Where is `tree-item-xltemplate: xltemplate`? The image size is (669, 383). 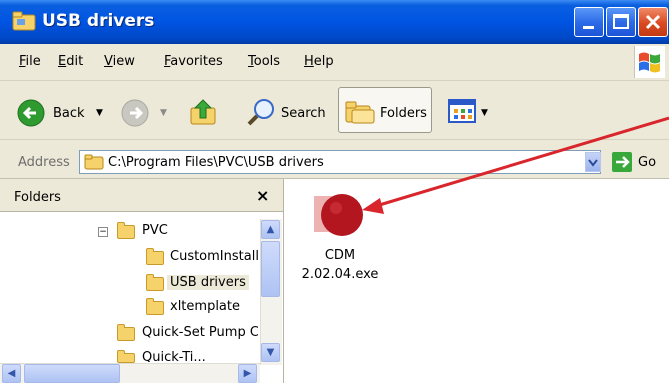 tree-item-xltemplate: xltemplate is located at coordinates (205, 306).